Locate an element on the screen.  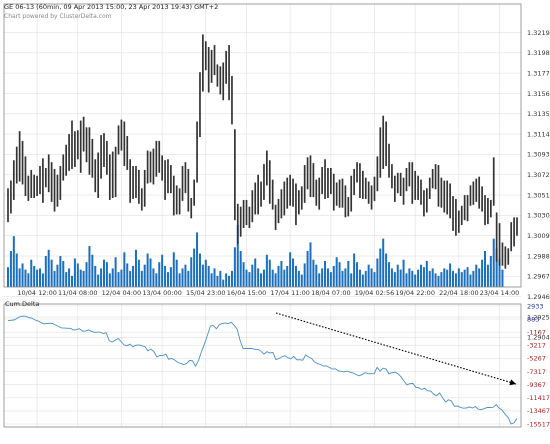
time-tick-label: 17/04 11:00 is located at coordinates (290, 293).